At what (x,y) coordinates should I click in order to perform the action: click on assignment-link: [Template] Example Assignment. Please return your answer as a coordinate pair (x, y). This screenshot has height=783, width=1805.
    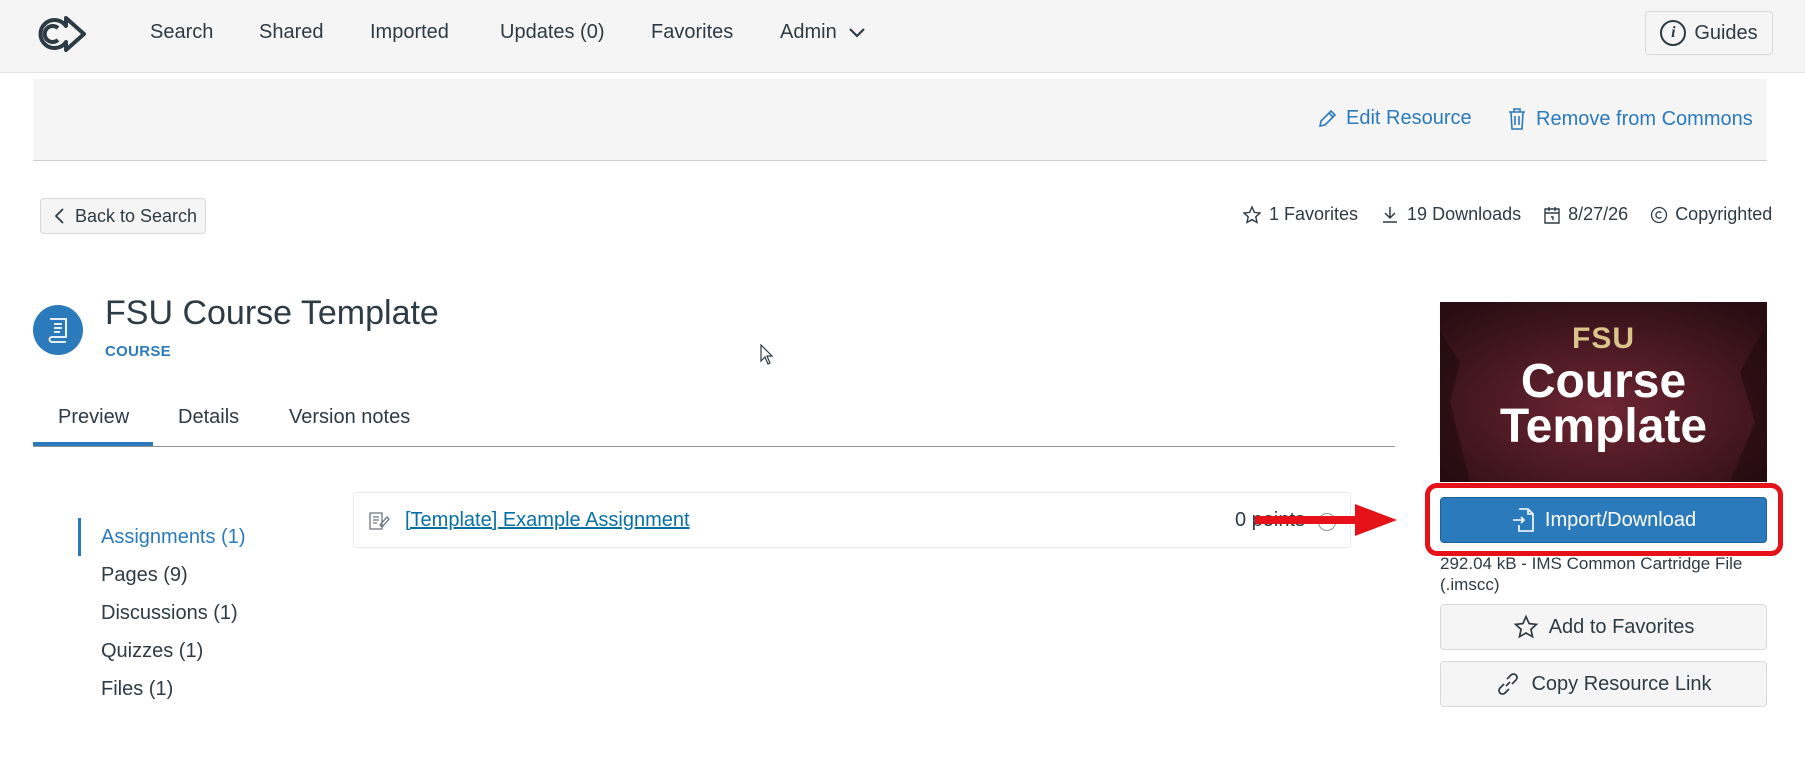
    Looking at the image, I should click on (547, 520).